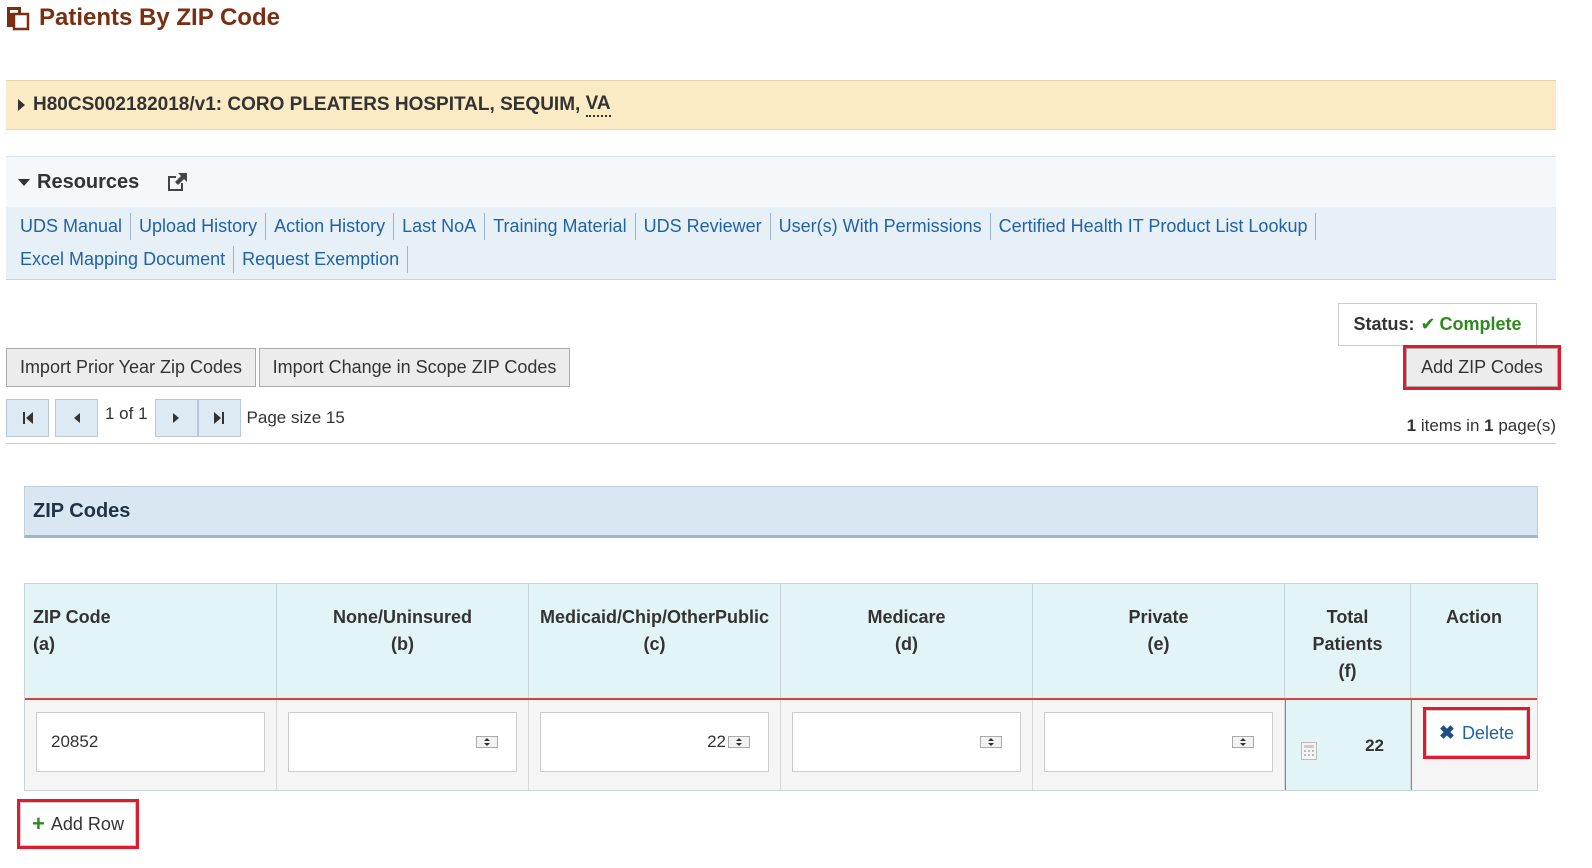 This screenshot has height=868, width=1592. Describe the element at coordinates (716, 741) in the screenshot. I see `medicaid-value: 22` at that location.